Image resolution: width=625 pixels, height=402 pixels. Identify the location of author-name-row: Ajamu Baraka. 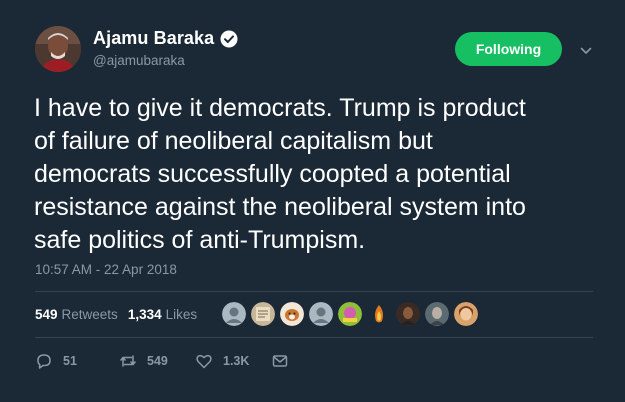
(165, 38).